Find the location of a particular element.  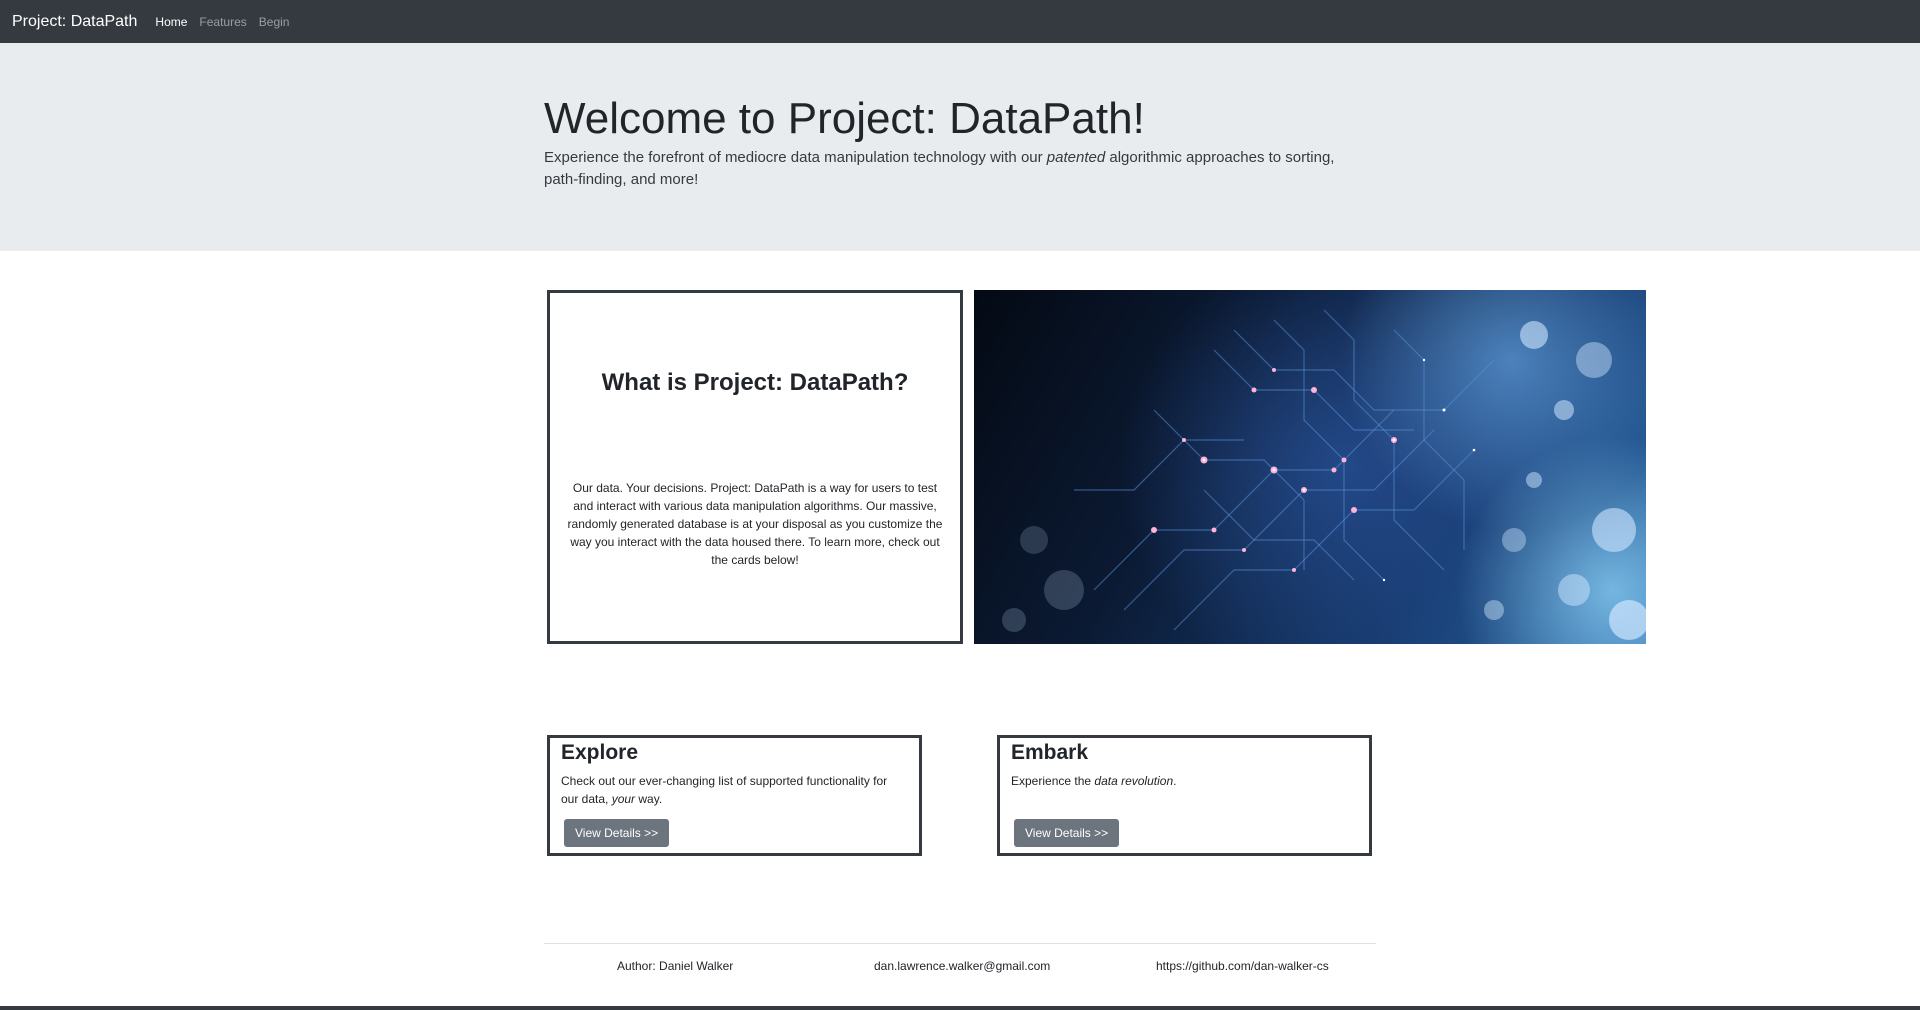

nav-link-begin: Begin is located at coordinates (274, 22).